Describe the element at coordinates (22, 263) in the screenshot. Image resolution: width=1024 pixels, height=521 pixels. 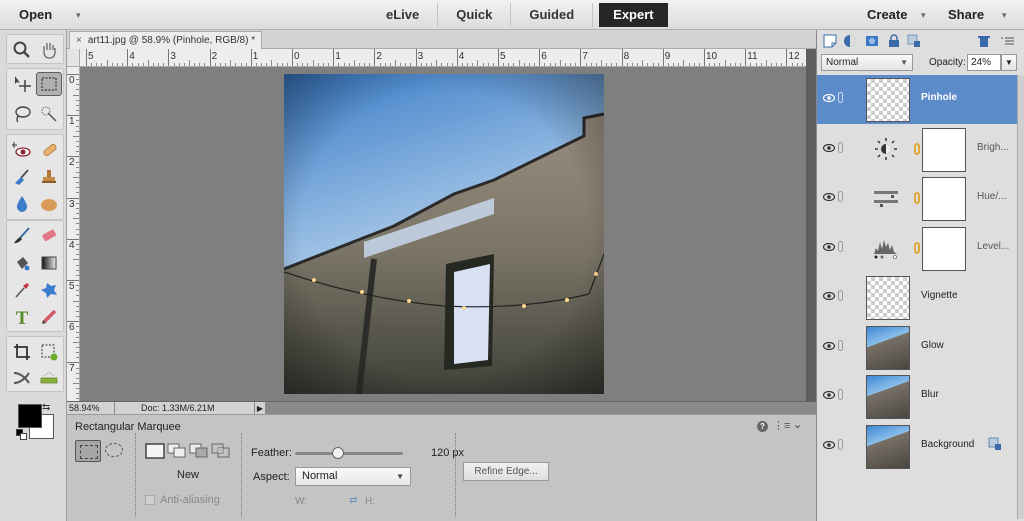
I see `paint-bucket-tool` at that location.